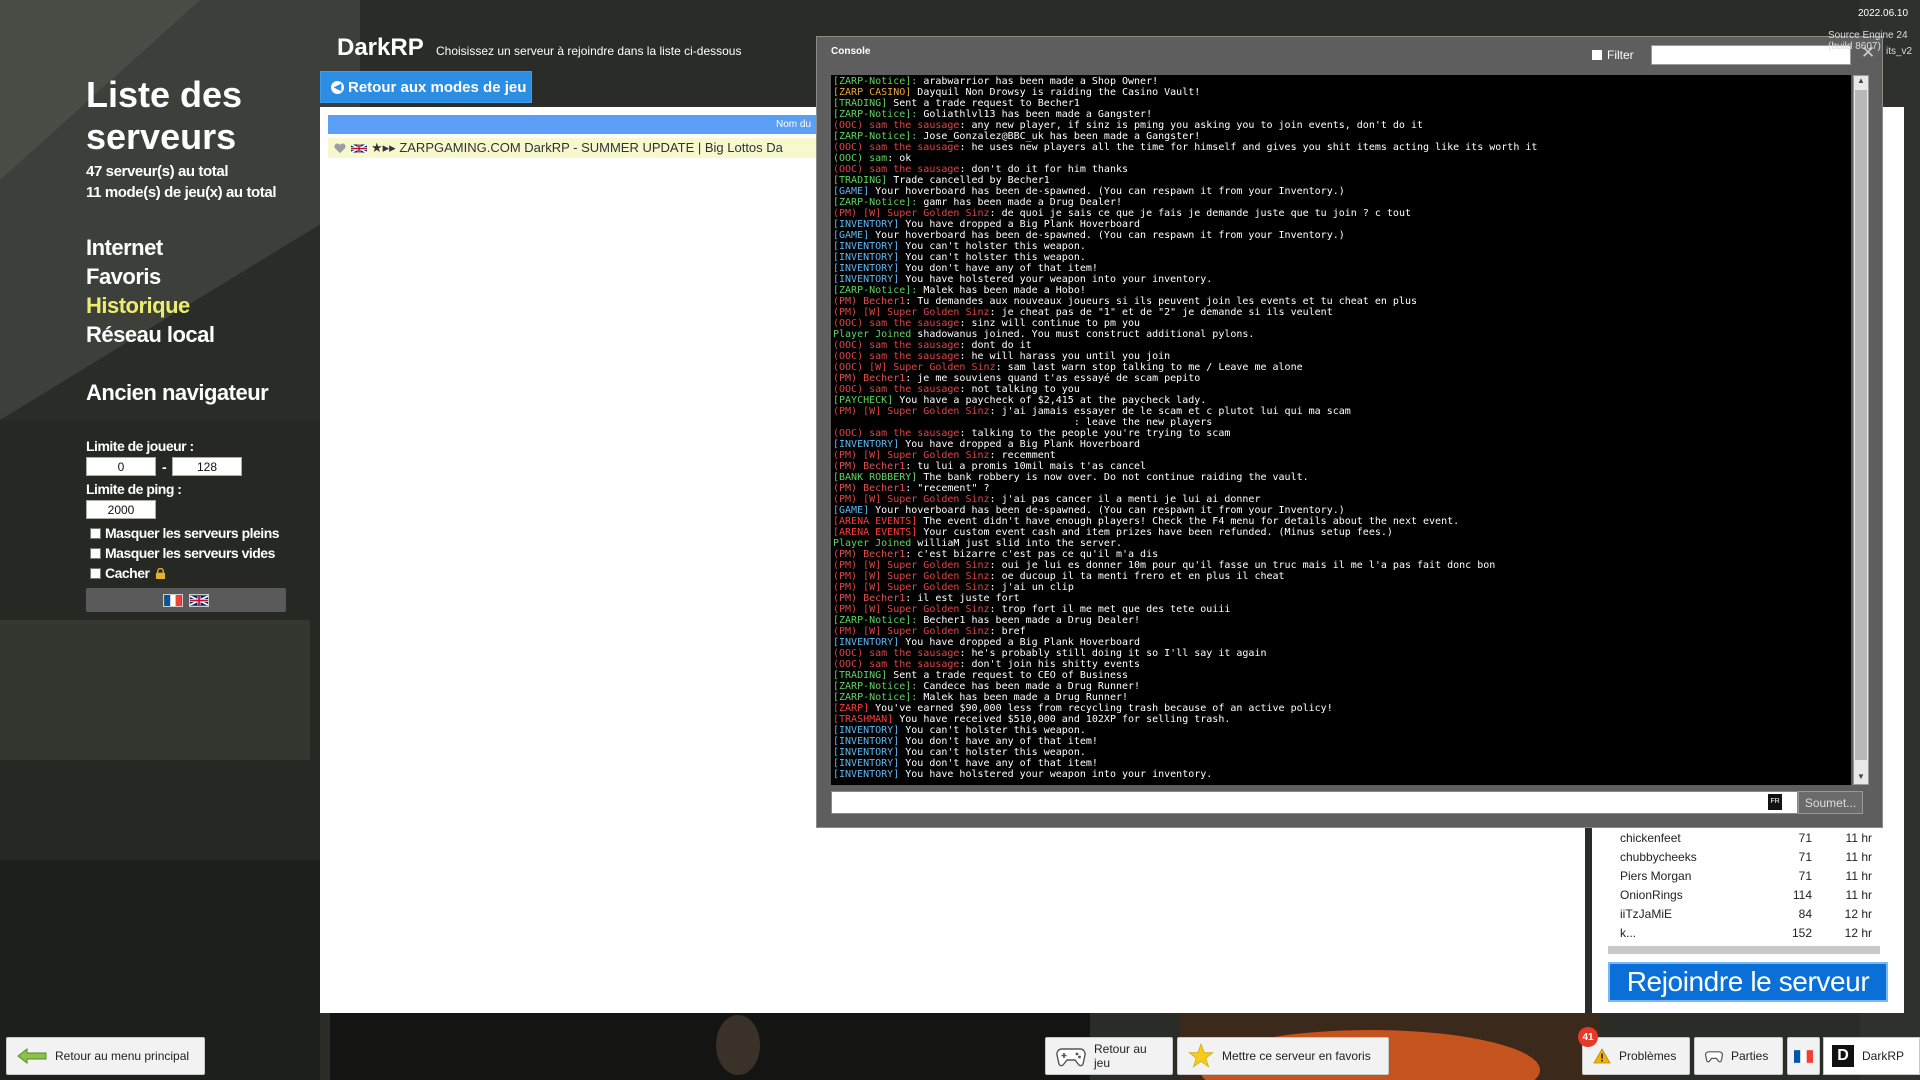 Image resolution: width=1920 pixels, height=1080 pixels. Describe the element at coordinates (1065, 356) in the screenshot. I see `console-line-segment: : he will harass you until you join` at that location.